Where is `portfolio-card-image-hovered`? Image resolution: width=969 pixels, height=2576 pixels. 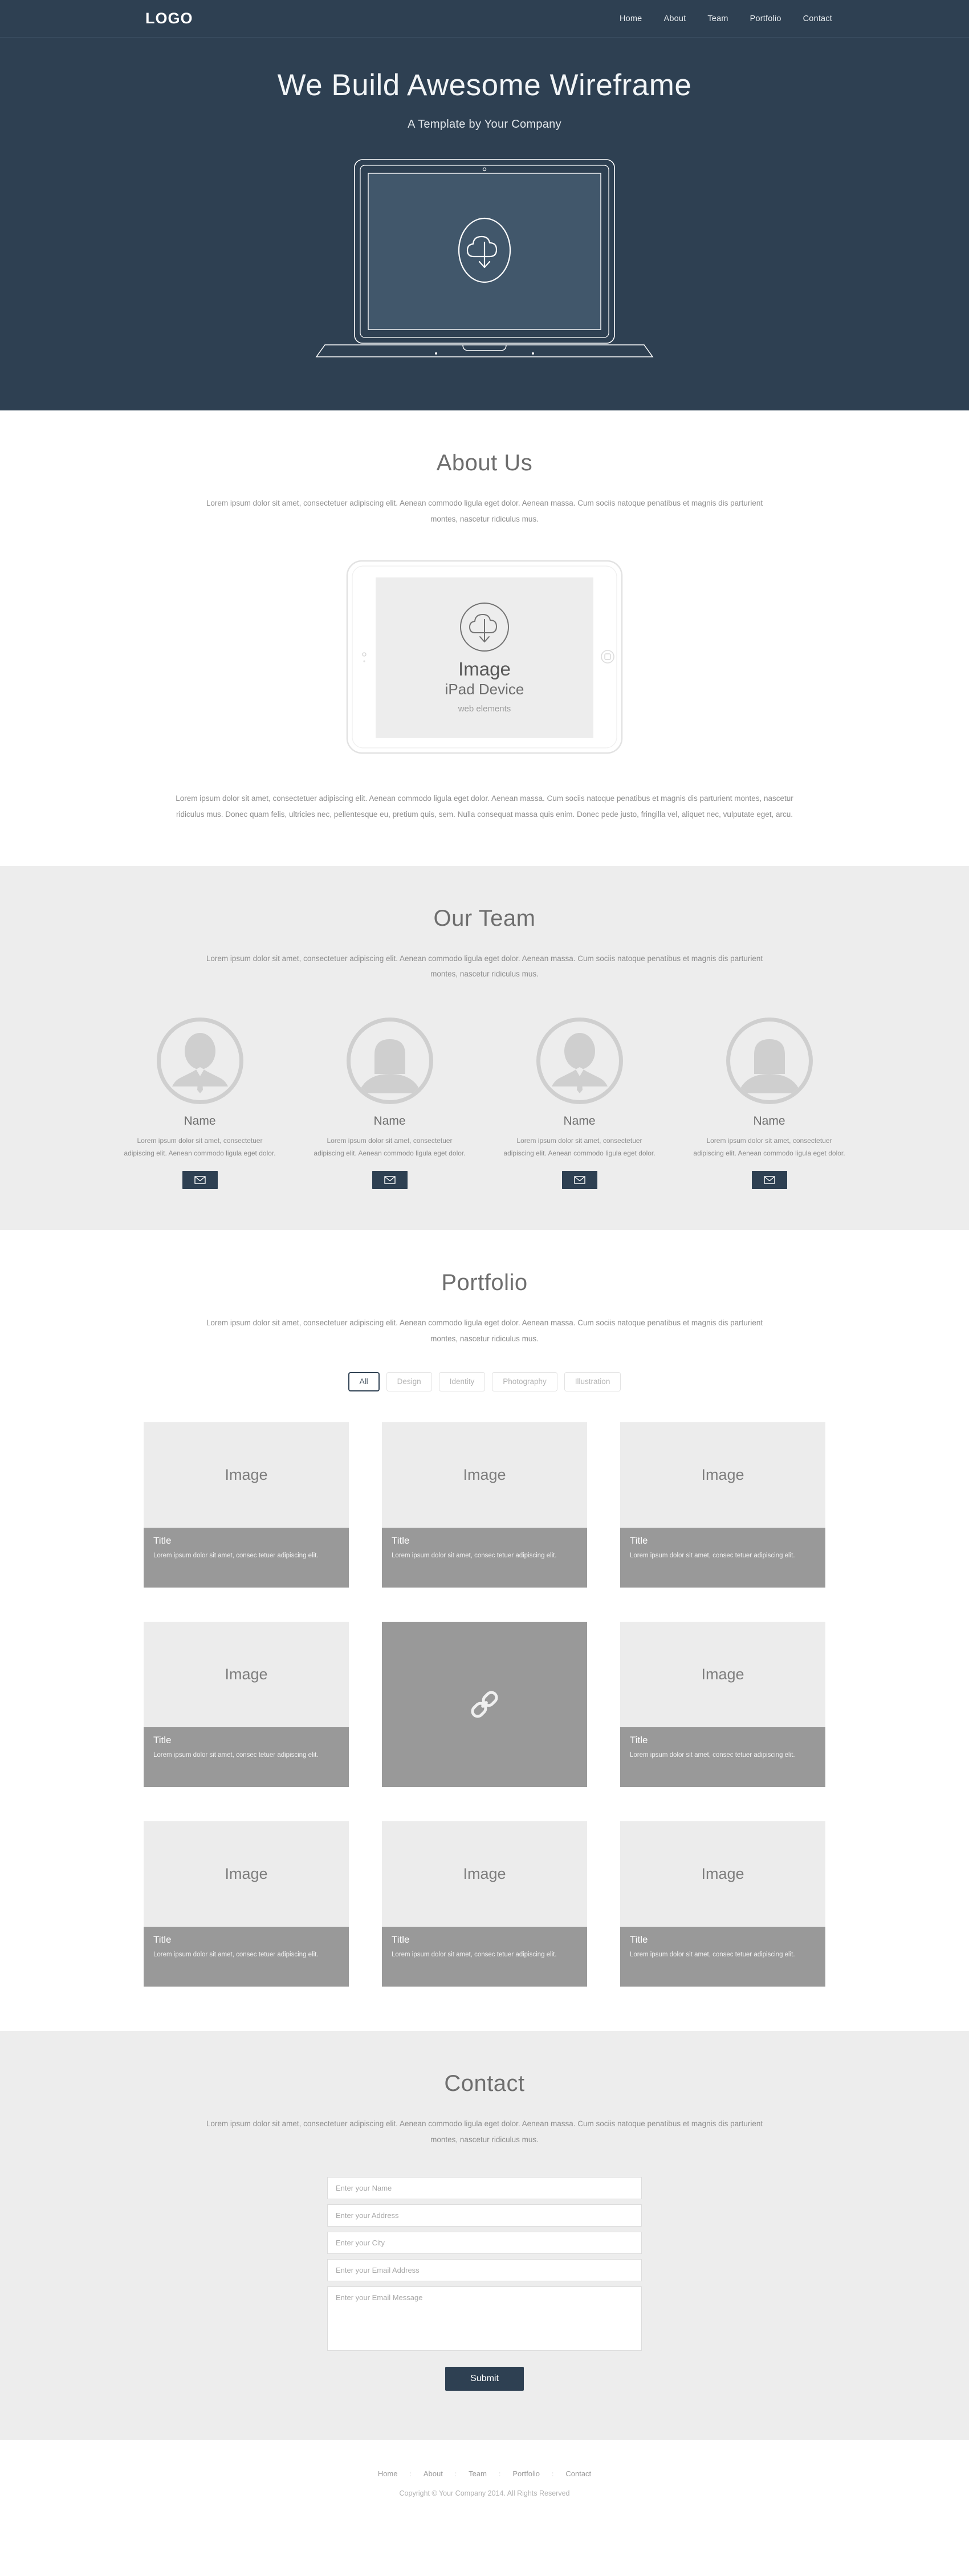
portfolio-card-image-hovered is located at coordinates (484, 1704).